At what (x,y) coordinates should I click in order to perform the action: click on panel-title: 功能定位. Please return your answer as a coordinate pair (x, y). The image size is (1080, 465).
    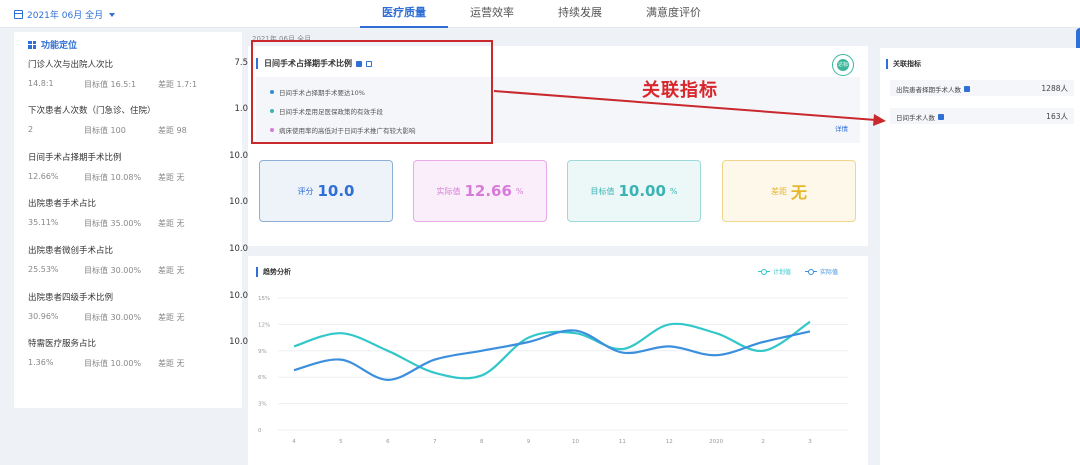
    Looking at the image, I should click on (52, 44).